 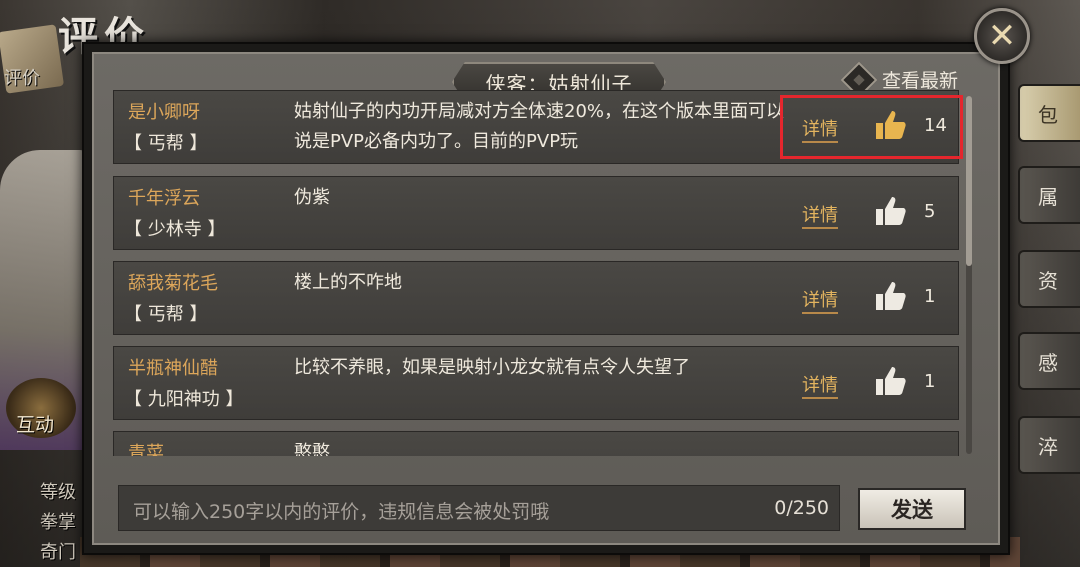 I want to click on odd-school-label: 奇门, so click(x=58, y=552).